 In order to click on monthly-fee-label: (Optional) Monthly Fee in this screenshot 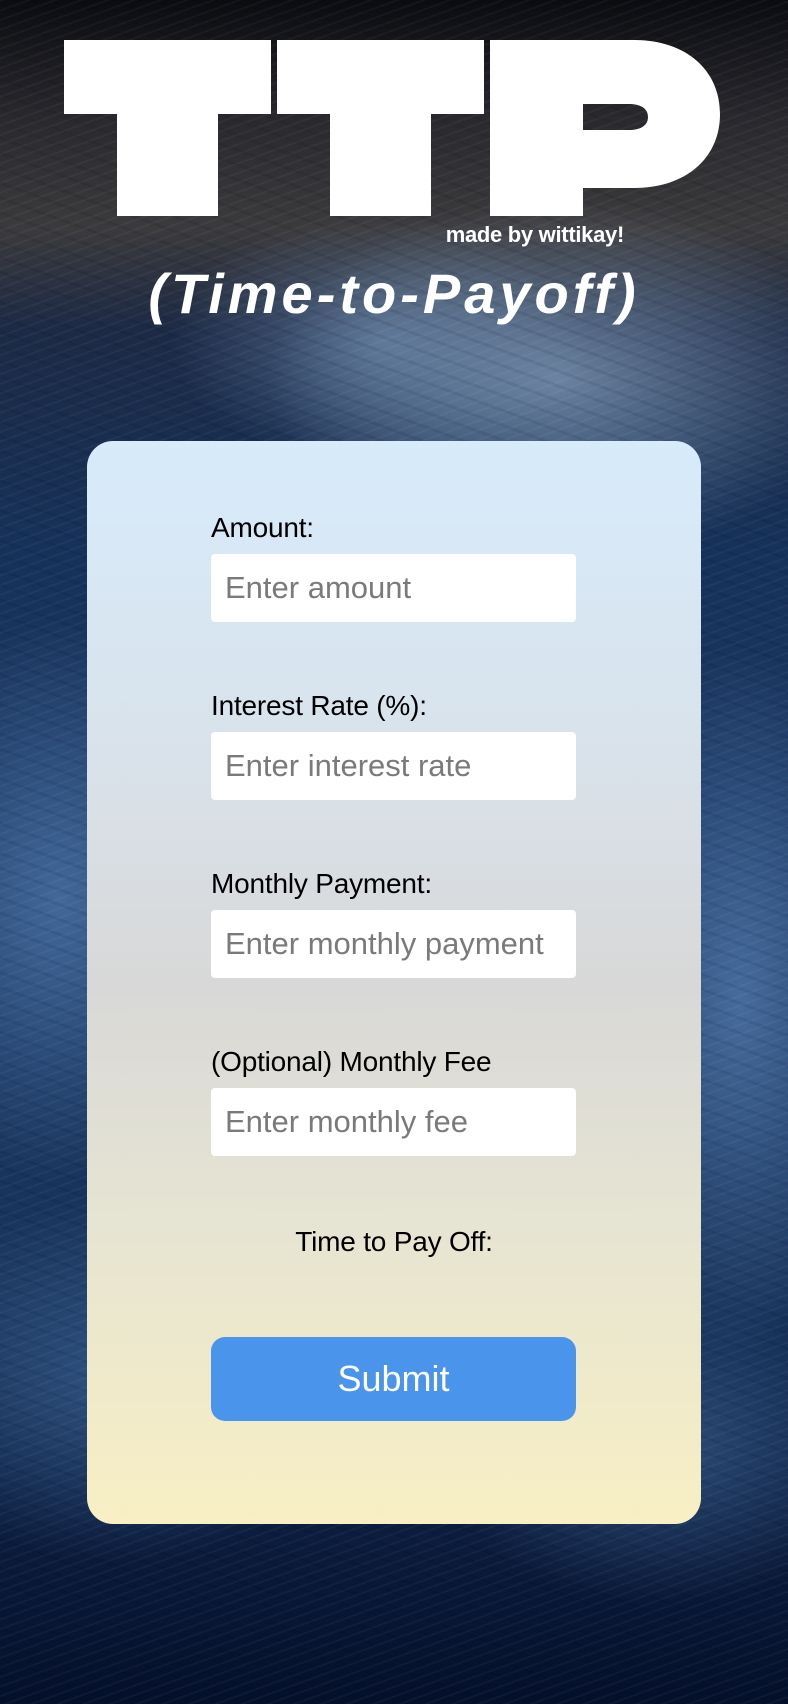, I will do `click(351, 1061)`.